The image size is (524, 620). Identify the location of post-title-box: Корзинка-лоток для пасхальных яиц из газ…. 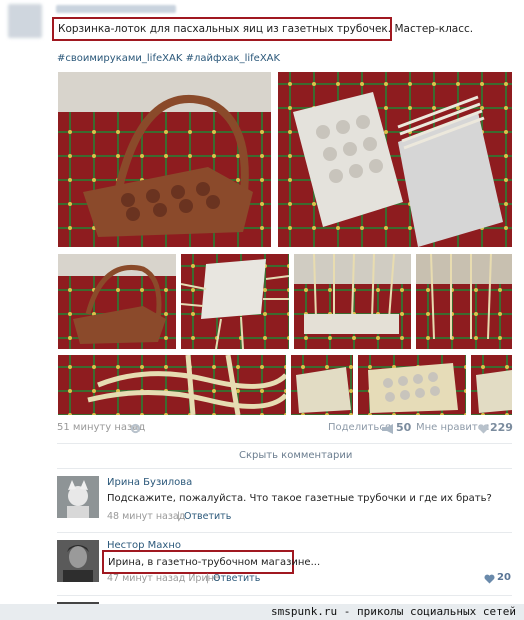
(262, 29).